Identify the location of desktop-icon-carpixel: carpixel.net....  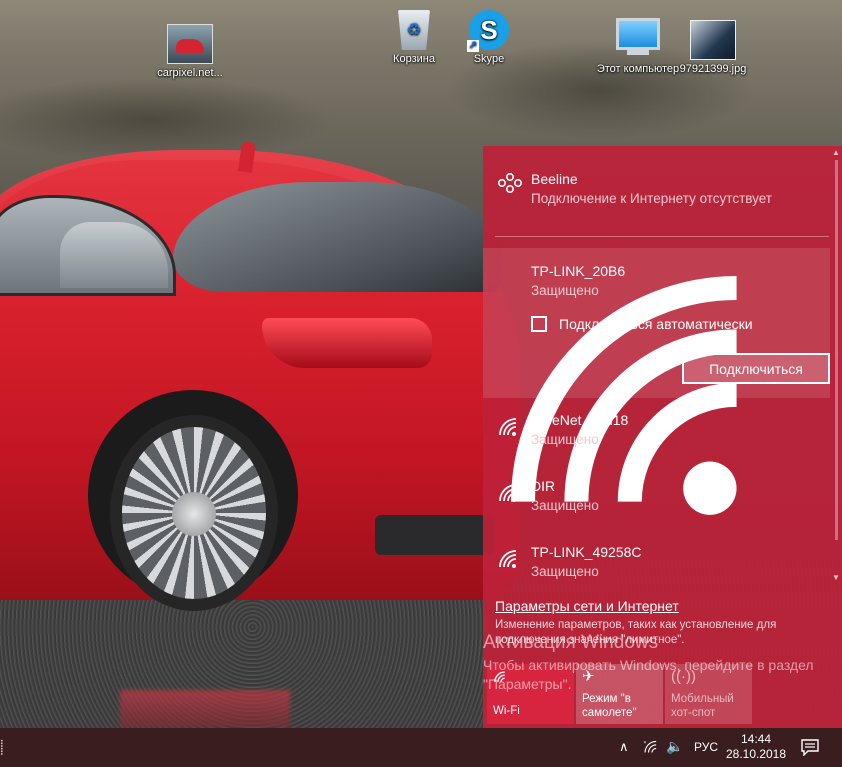
(190, 51).